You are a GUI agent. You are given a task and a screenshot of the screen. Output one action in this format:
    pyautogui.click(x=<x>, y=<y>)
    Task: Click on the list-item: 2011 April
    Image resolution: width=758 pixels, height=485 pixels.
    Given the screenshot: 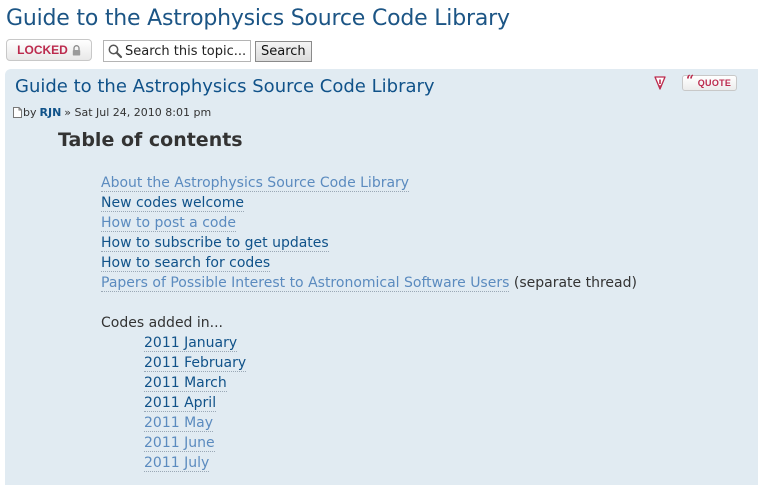 What is the action you would take?
    pyautogui.click(x=195, y=403)
    